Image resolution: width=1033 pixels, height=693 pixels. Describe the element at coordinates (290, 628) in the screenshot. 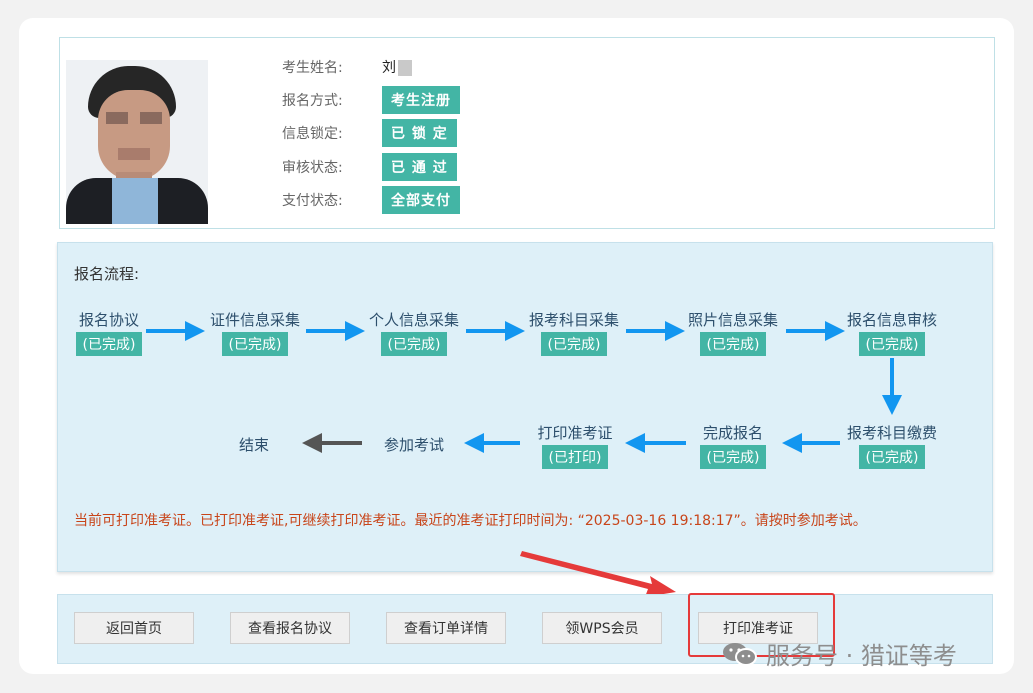

I see `view-agreement-button: 查看报名协议` at that location.